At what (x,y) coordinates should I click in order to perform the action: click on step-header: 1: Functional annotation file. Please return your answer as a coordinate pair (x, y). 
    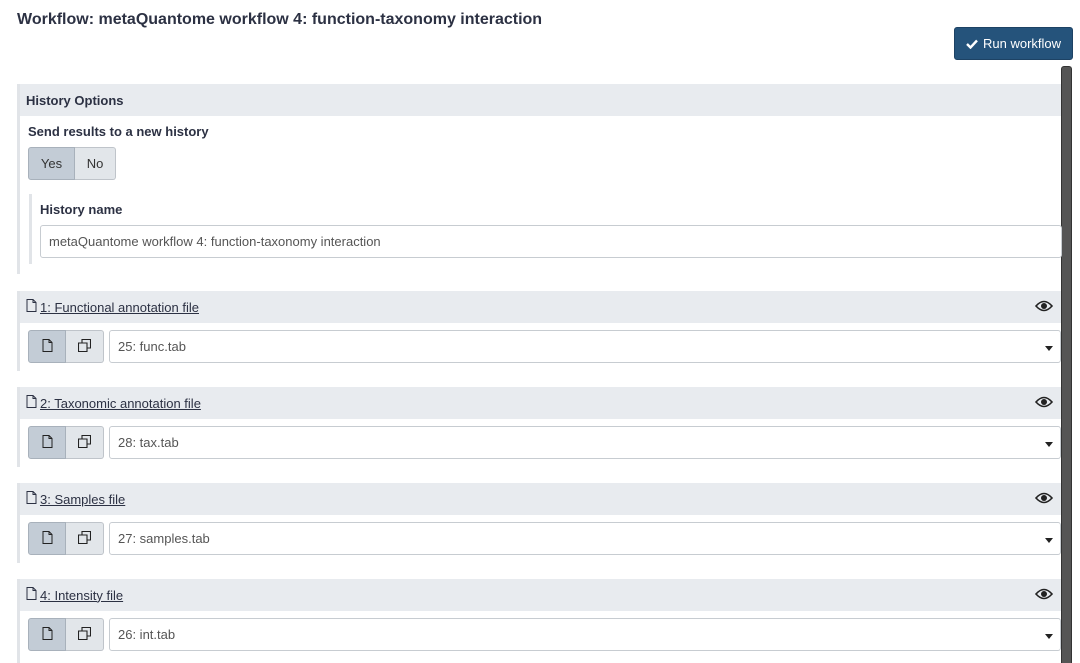
    Looking at the image, I should click on (540, 307).